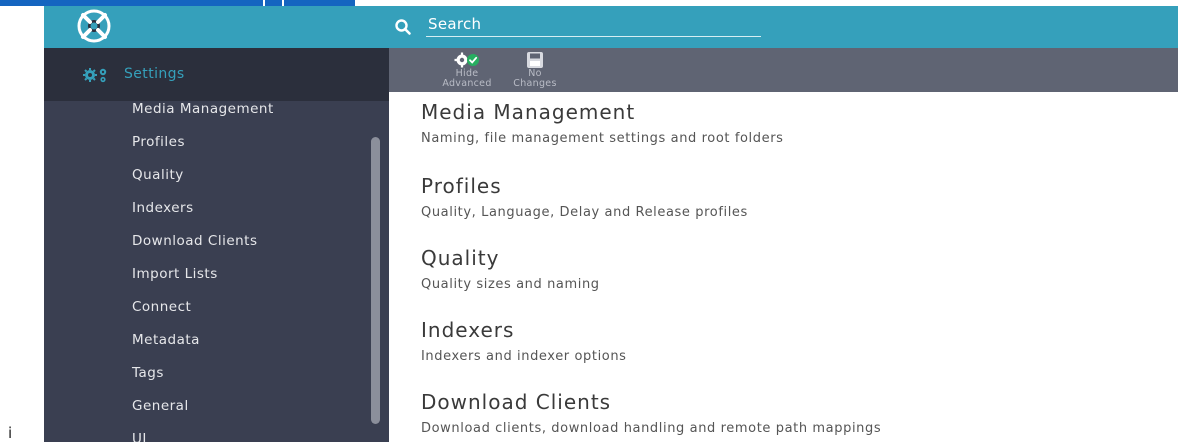  I want to click on search-input: Search, so click(454, 24).